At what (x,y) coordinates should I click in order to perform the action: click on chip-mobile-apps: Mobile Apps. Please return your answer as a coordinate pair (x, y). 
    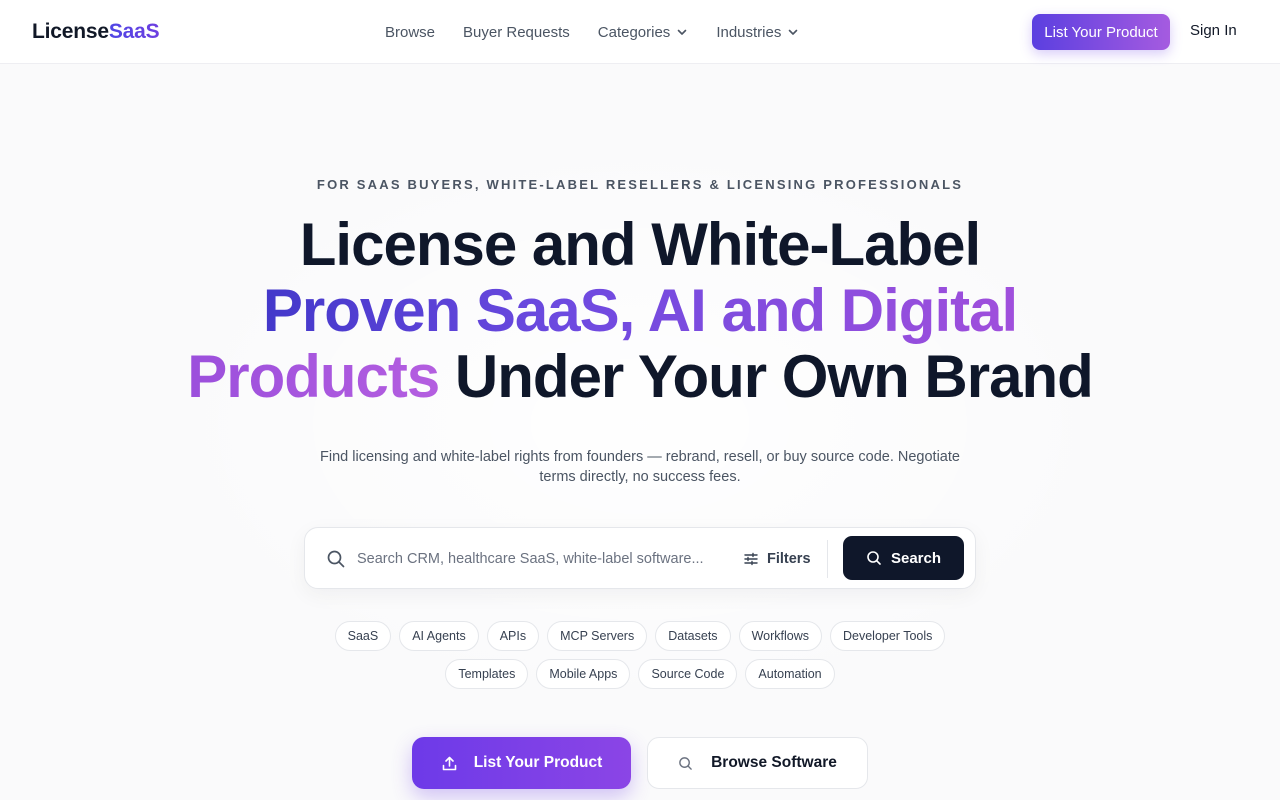
    Looking at the image, I should click on (583, 674).